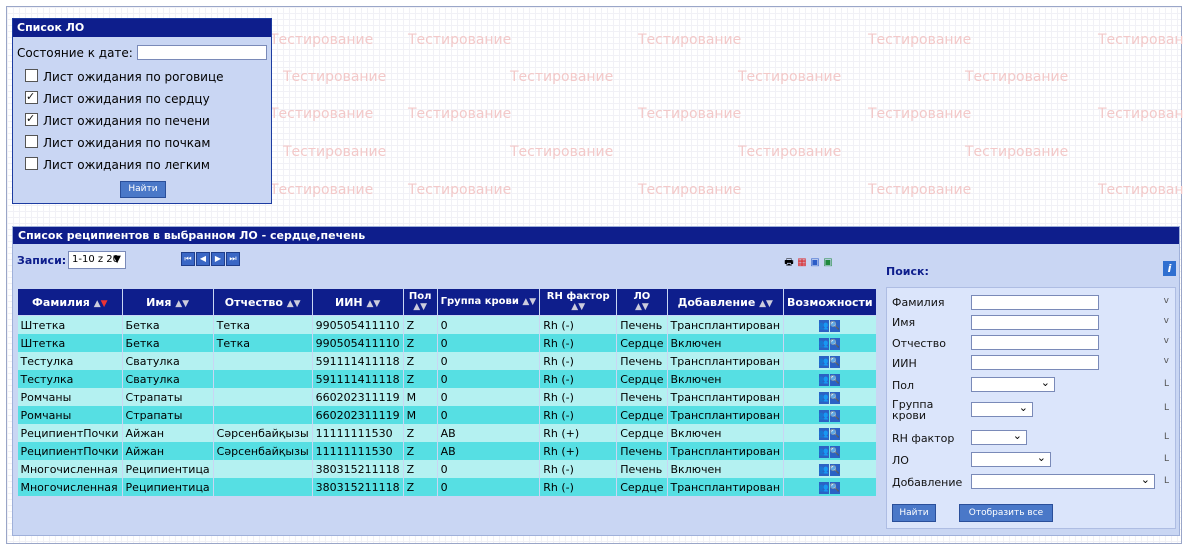  What do you see at coordinates (1002, 409) in the screenshot?
I see `blood-group-select: ⌄` at bounding box center [1002, 409].